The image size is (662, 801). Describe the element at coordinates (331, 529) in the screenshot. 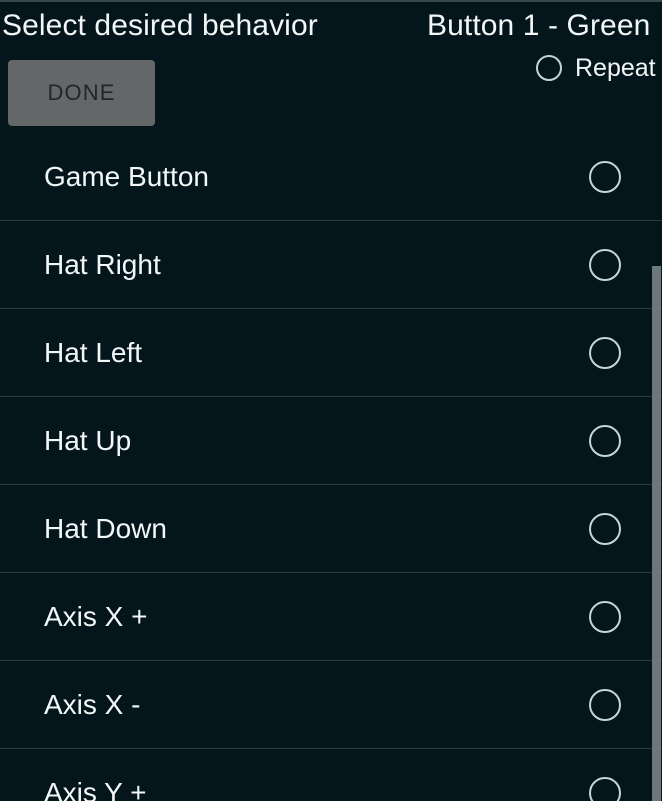

I see `list-item: Hat Down` at that location.